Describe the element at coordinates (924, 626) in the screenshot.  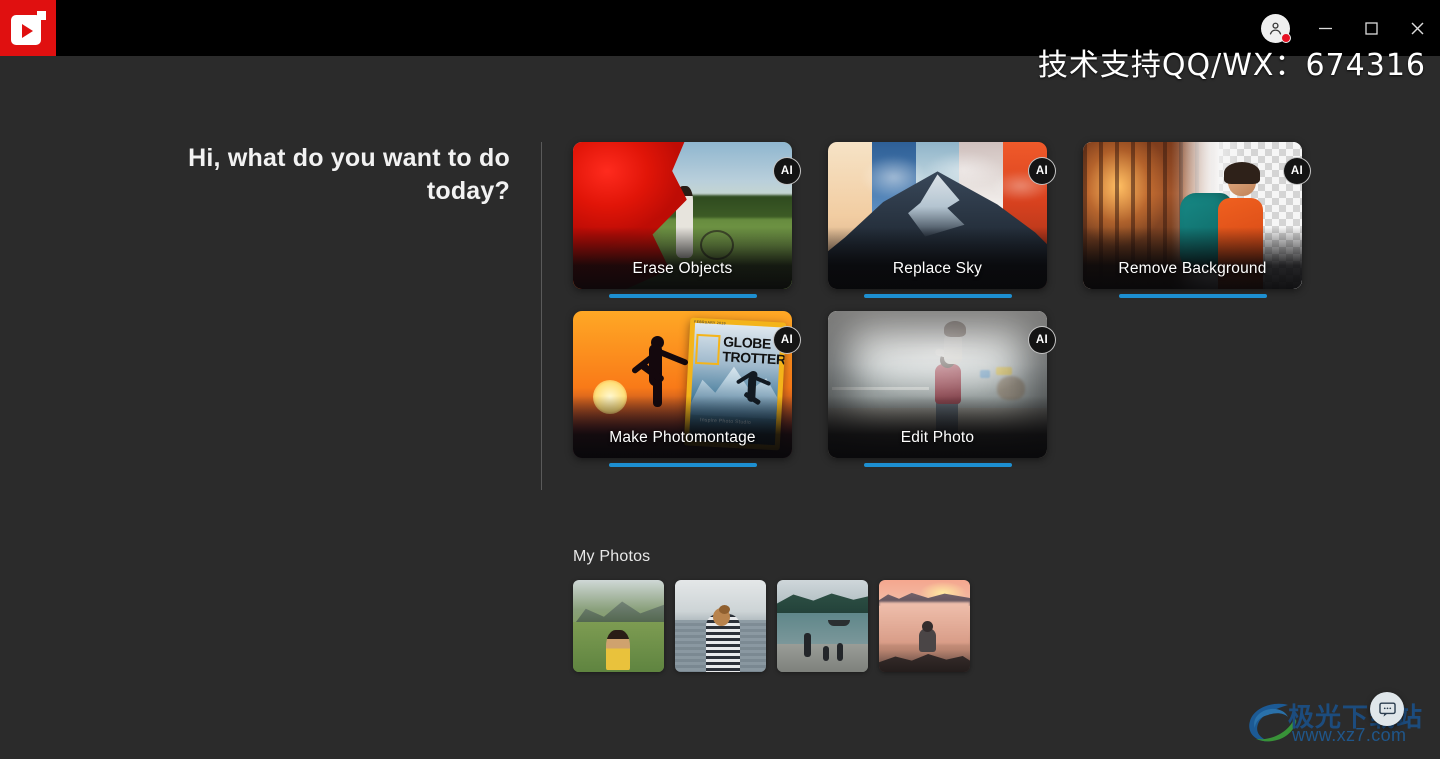
I see `sunset-clouds-thumbnail` at that location.